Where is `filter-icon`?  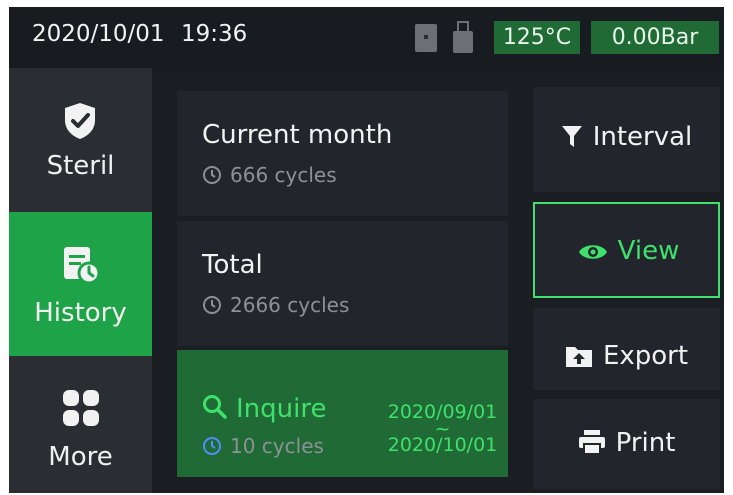
filter-icon is located at coordinates (572, 140).